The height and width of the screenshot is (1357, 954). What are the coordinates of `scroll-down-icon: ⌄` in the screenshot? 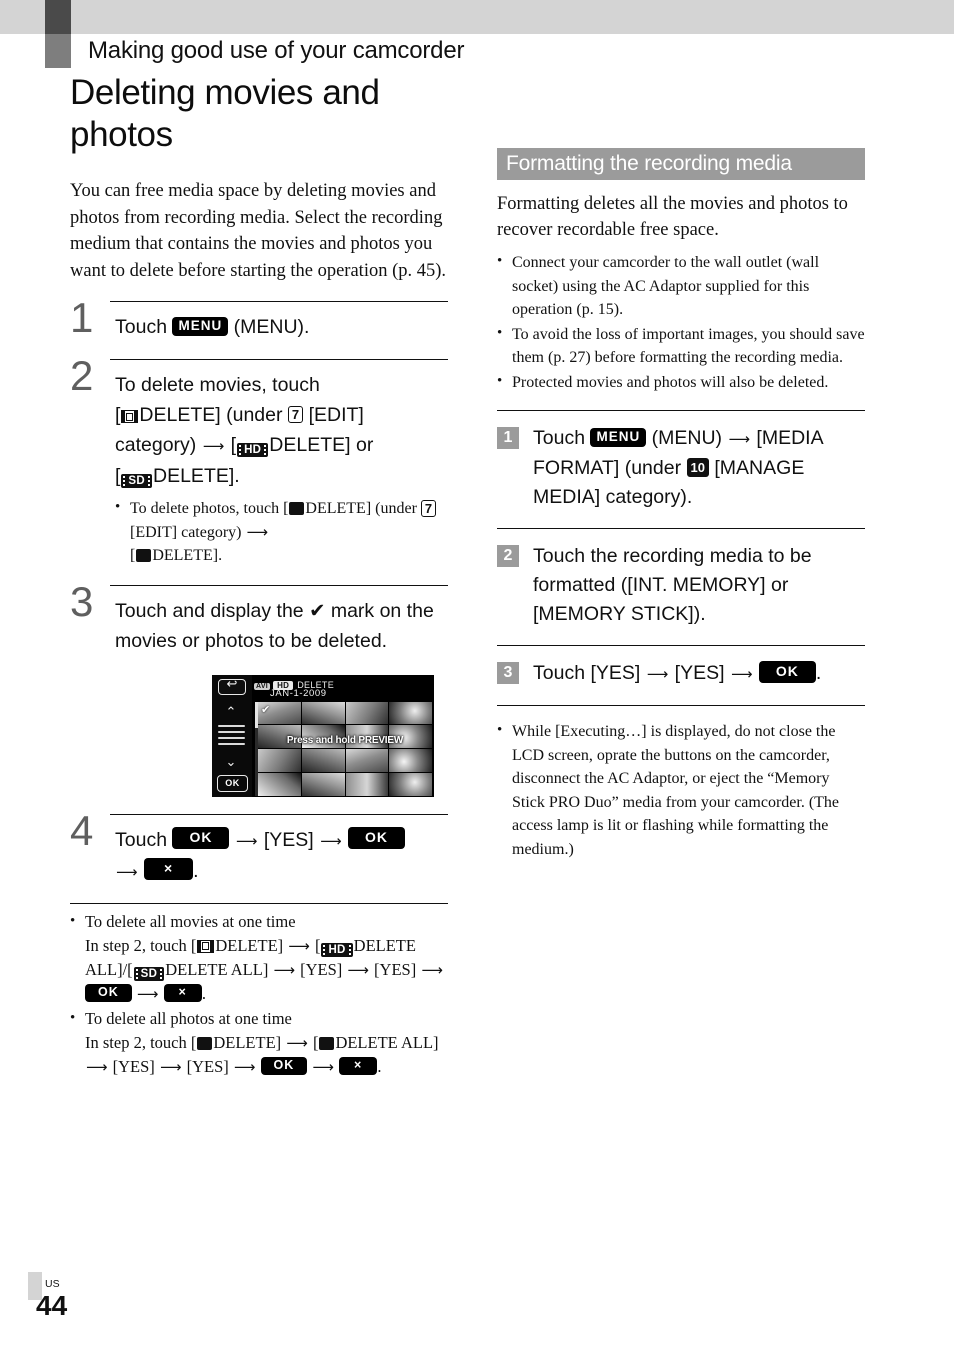 It's located at (231, 762).